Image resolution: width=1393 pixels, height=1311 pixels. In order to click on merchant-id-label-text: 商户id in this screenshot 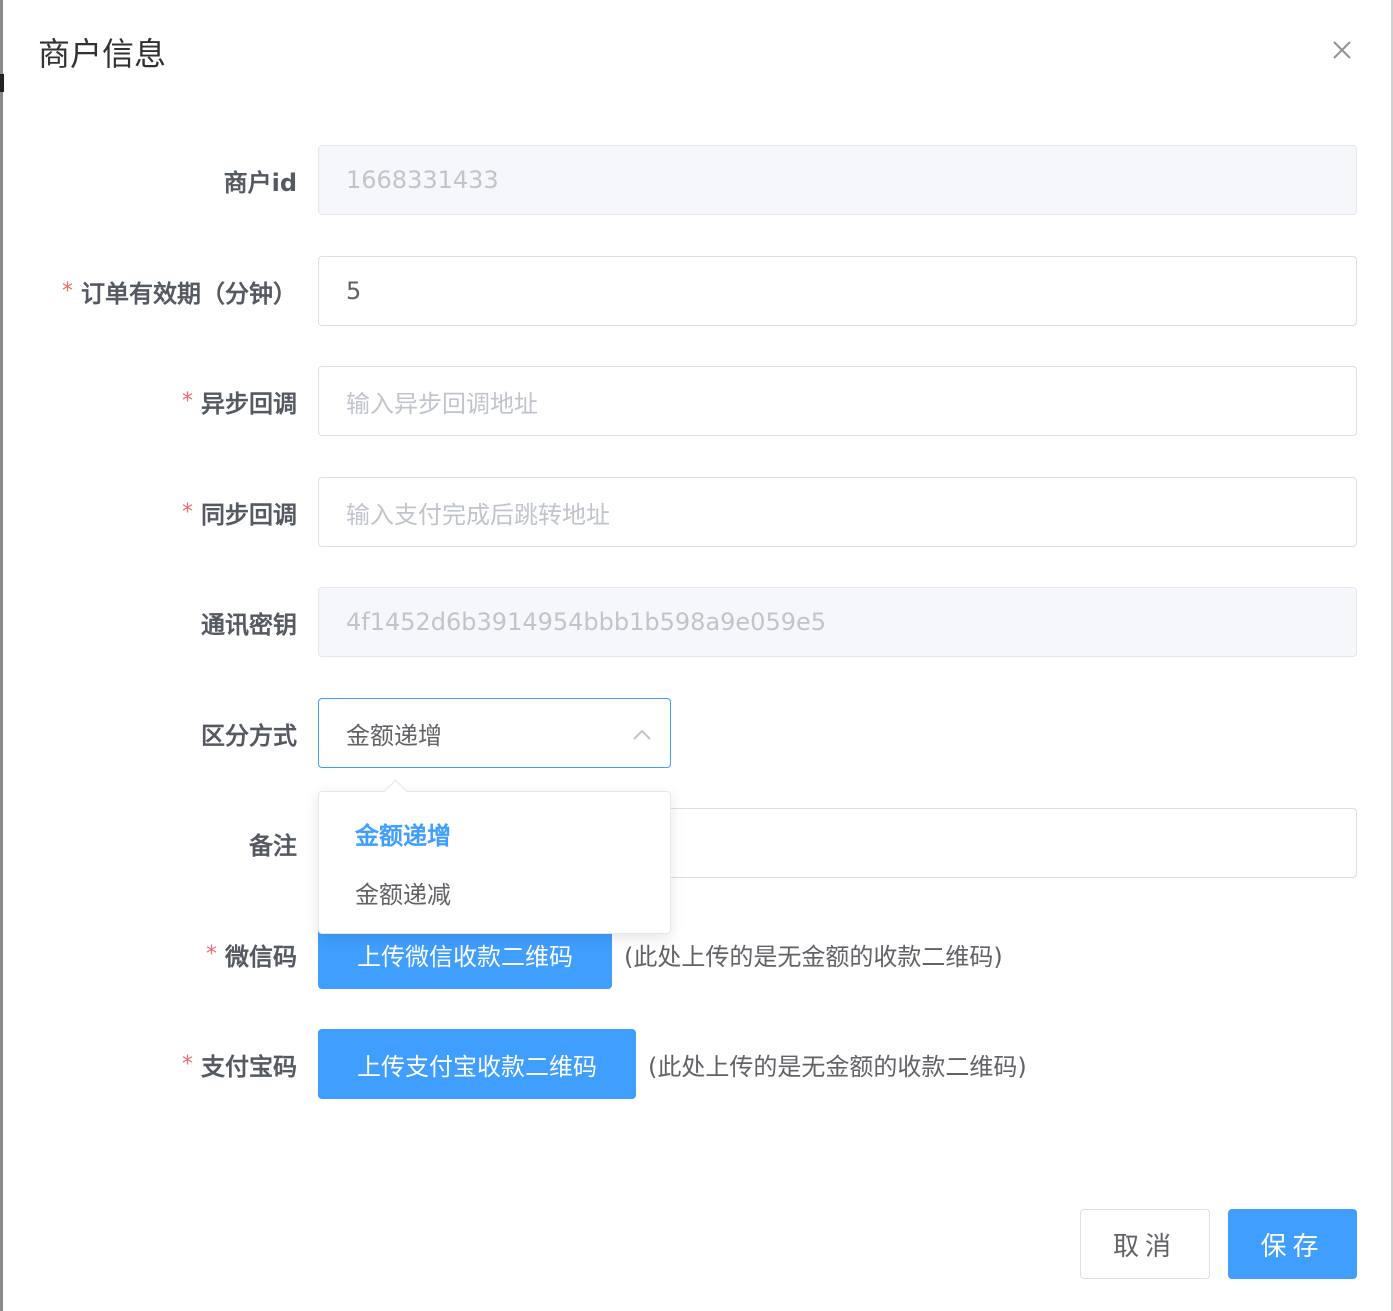, I will do `click(260, 182)`.